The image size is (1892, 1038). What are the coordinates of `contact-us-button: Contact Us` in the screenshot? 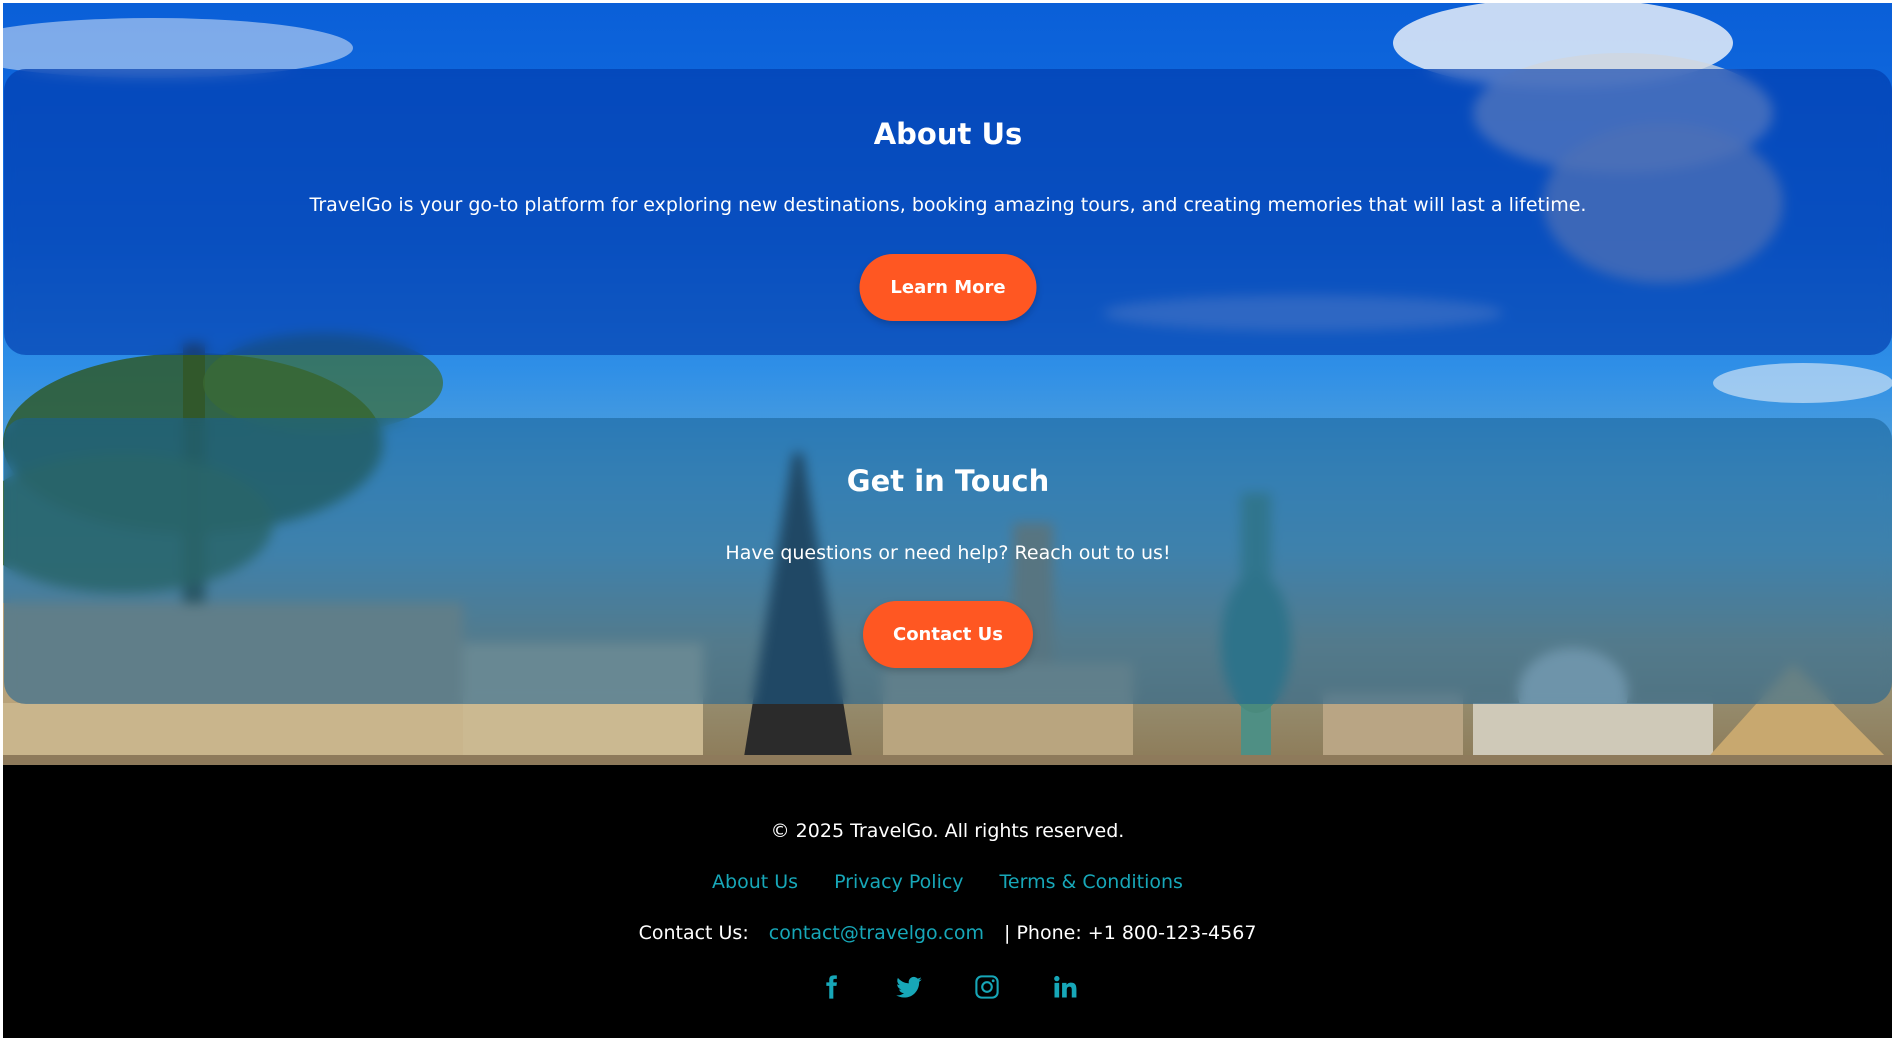 It's located at (948, 634).